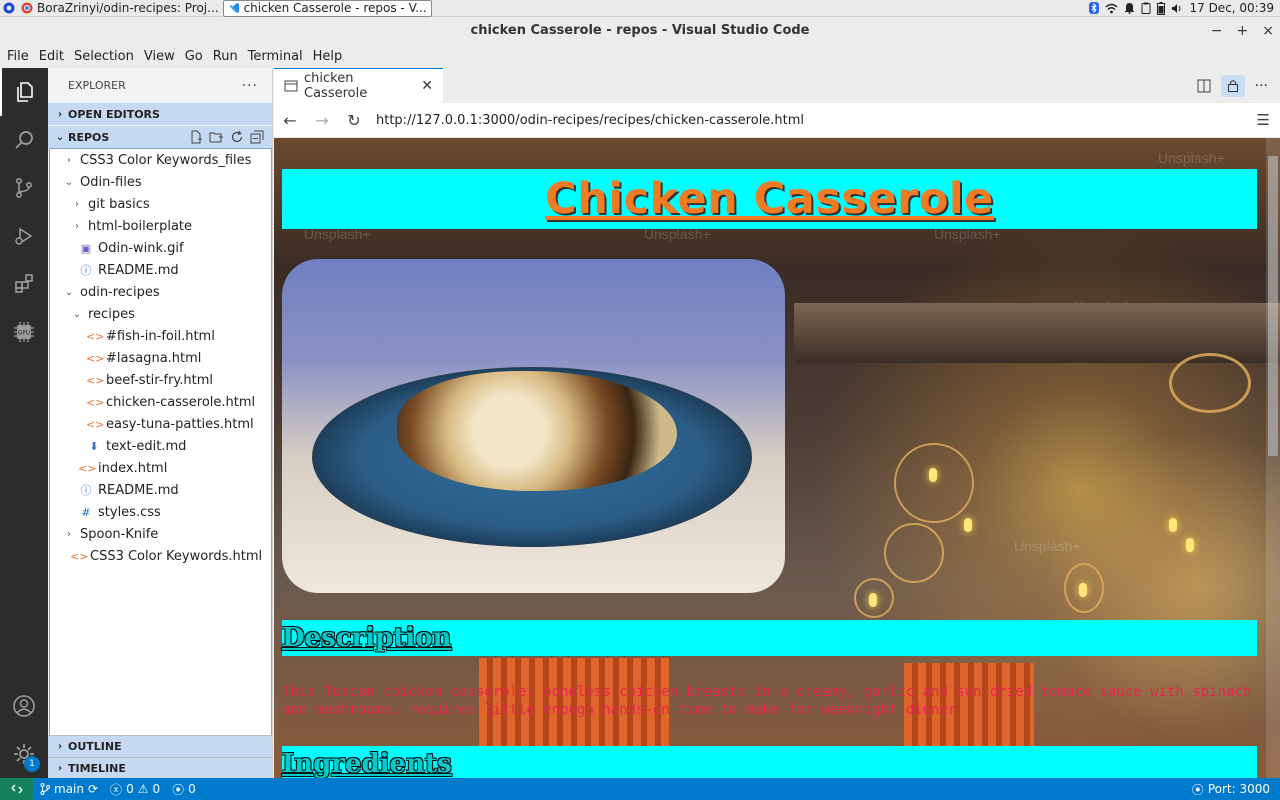  Describe the element at coordinates (24, 236) in the screenshot. I see `run-debug-activity` at that location.